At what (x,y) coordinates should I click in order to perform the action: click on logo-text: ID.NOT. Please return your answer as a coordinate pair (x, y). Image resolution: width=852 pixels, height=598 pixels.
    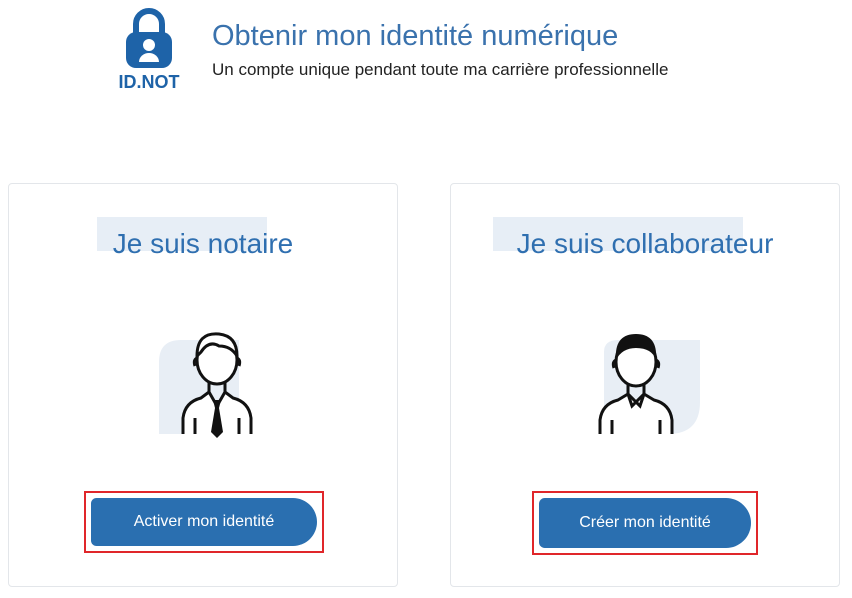
    Looking at the image, I should click on (149, 82).